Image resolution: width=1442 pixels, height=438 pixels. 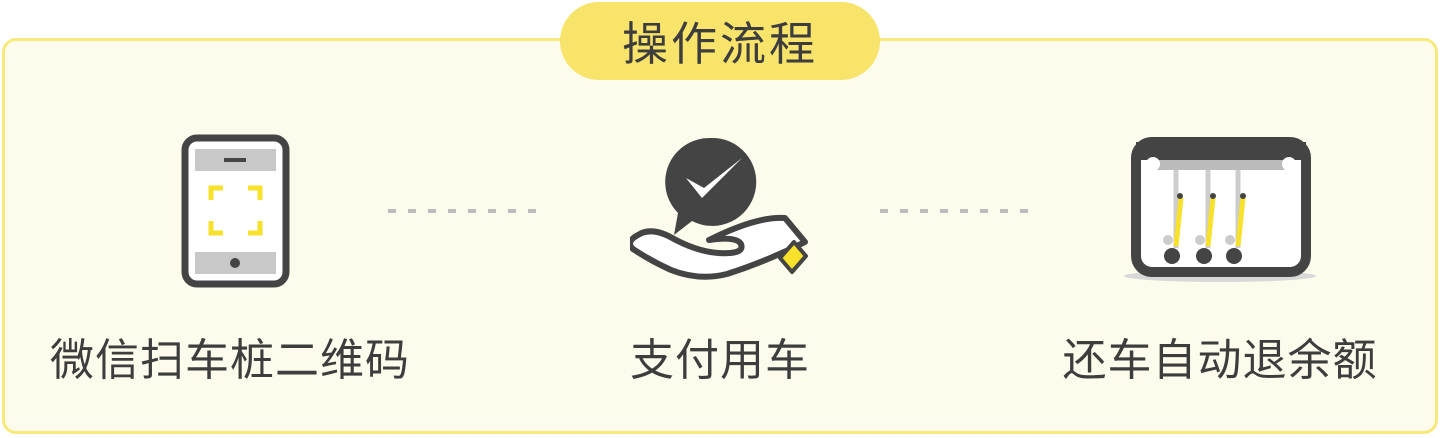 I want to click on wechat-pay-hand-icon, so click(x=719, y=208).